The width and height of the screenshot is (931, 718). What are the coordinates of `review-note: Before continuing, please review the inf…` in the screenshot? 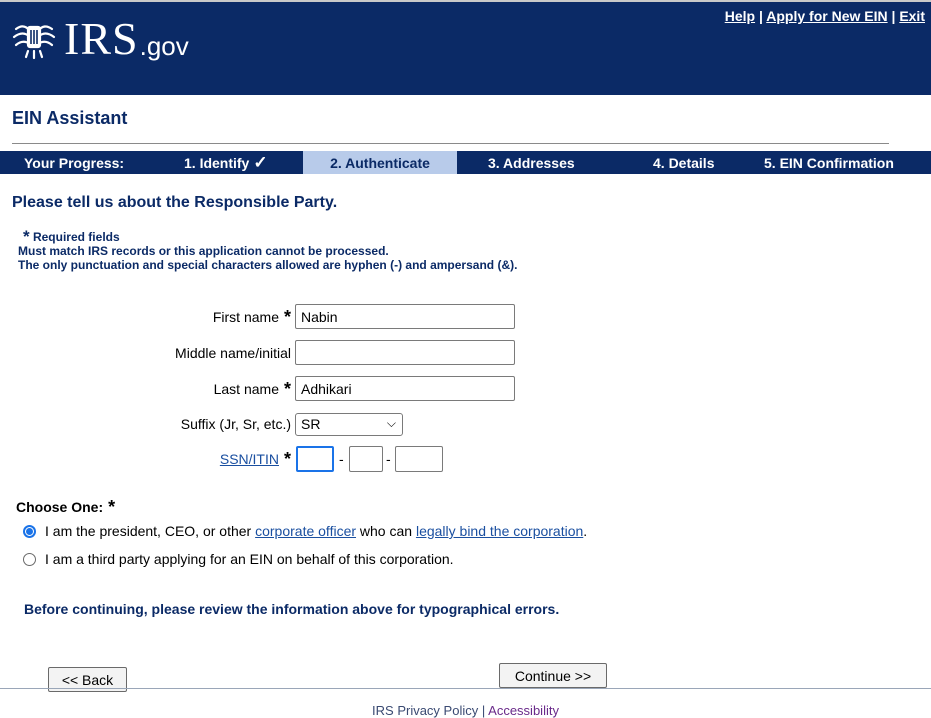 It's located at (292, 609).